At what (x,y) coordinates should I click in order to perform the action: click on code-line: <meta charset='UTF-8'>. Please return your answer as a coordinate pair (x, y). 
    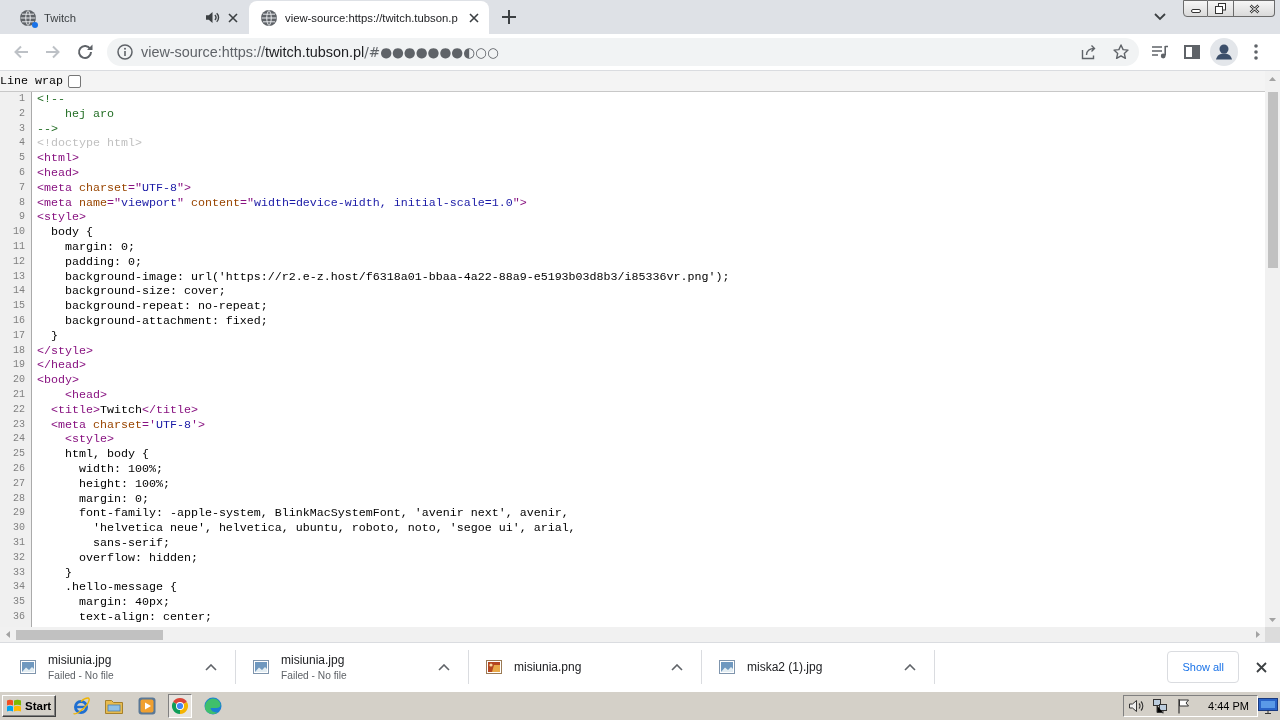
    Looking at the image, I should click on (128, 425).